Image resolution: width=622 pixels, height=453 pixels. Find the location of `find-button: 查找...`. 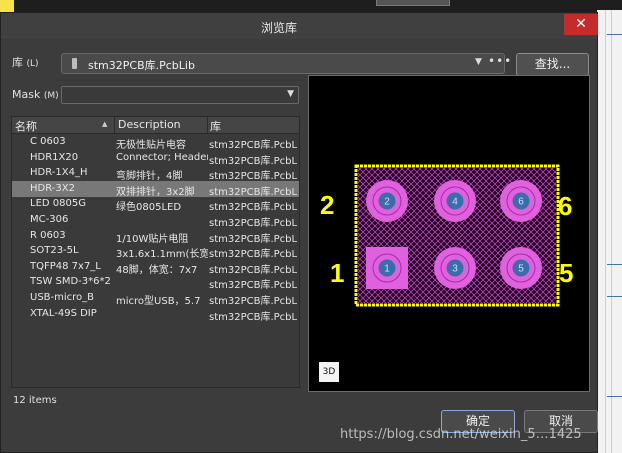

find-button: 查找... is located at coordinates (552, 64).